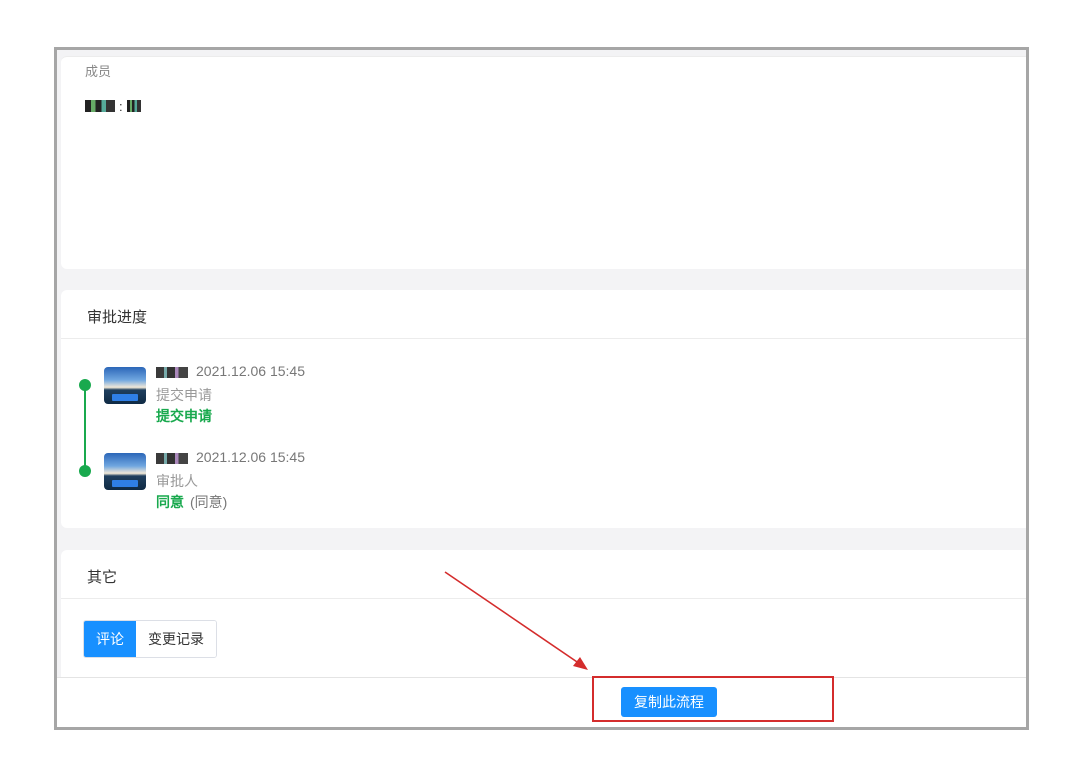 The height and width of the screenshot is (759, 1080). I want to click on result-note: (同意), so click(209, 502).